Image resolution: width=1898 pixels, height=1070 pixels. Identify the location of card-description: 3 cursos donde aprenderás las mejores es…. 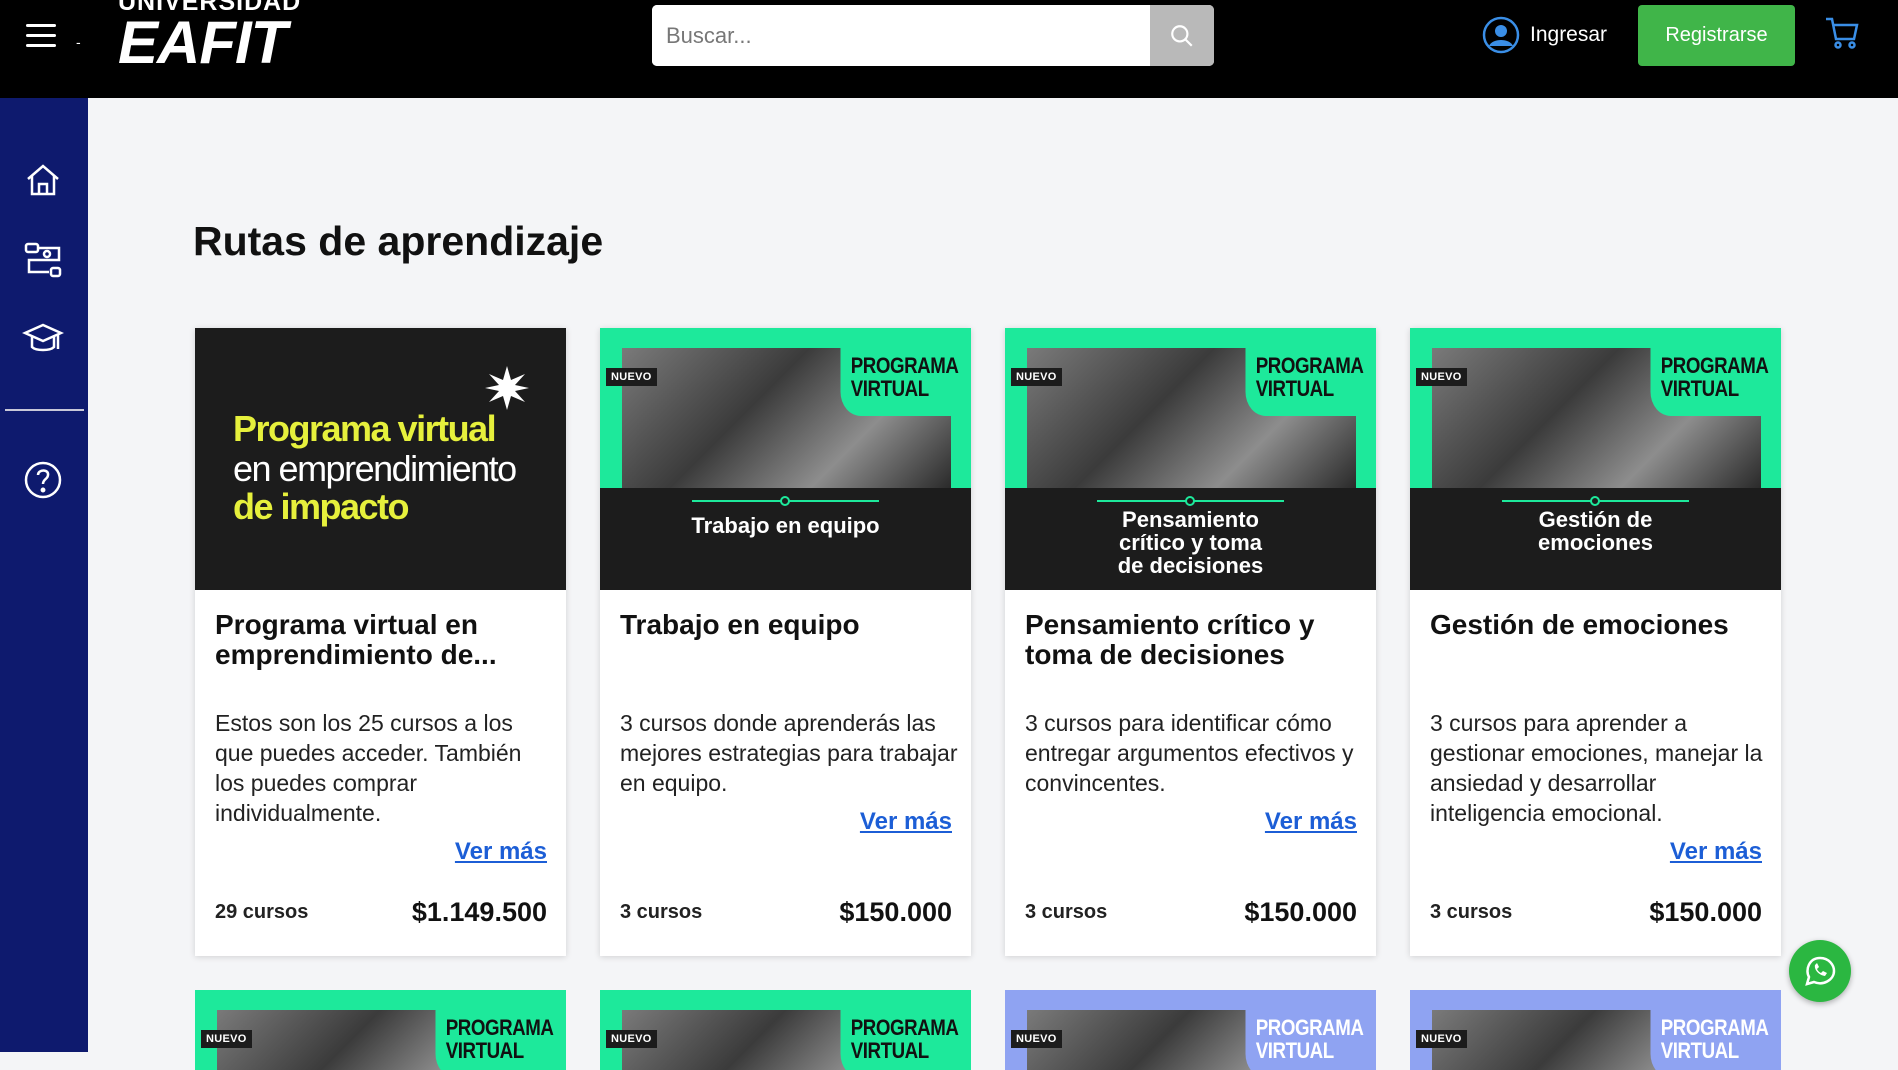
(789, 753).